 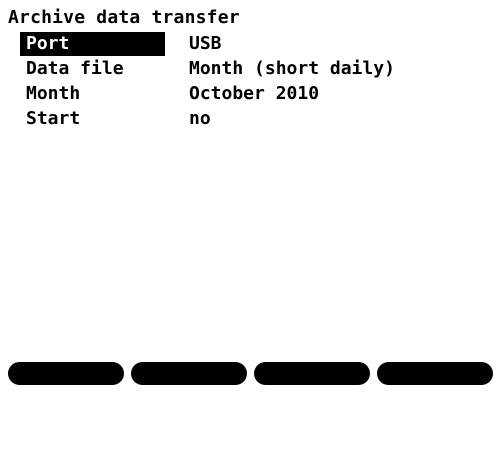 What do you see at coordinates (250, 44) in the screenshot?
I see `setting-row-port: Port USB` at bounding box center [250, 44].